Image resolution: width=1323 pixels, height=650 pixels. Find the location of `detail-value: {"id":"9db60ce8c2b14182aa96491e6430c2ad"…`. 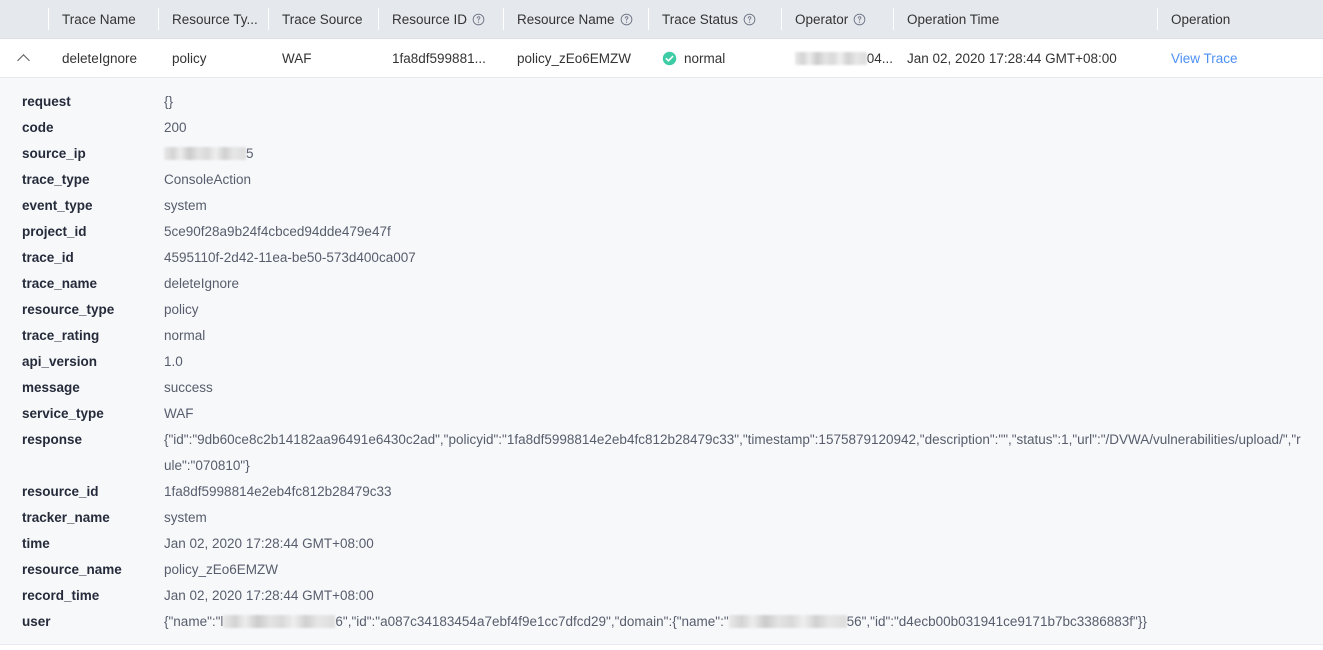

detail-value: {"id":"9db60ce8c2b14182aa96491e6430c2ad"… is located at coordinates (732, 452).